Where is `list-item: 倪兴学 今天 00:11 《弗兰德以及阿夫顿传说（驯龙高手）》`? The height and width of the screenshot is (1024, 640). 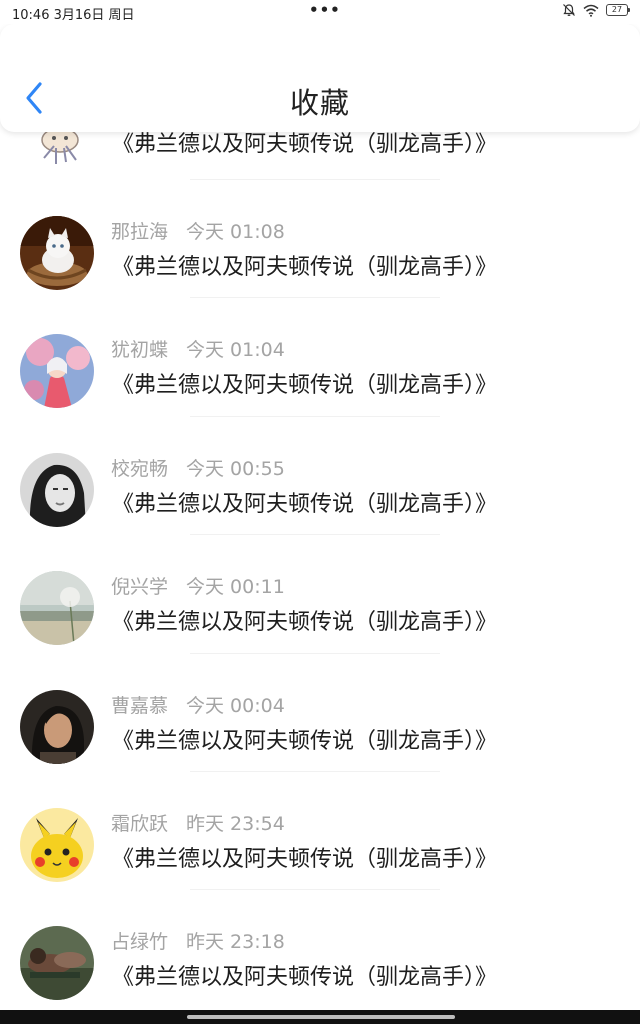
list-item: 倪兴学 今天 00:11 《弗兰德以及阿夫顿传说（驯龙高手）》 is located at coordinates (320, 594).